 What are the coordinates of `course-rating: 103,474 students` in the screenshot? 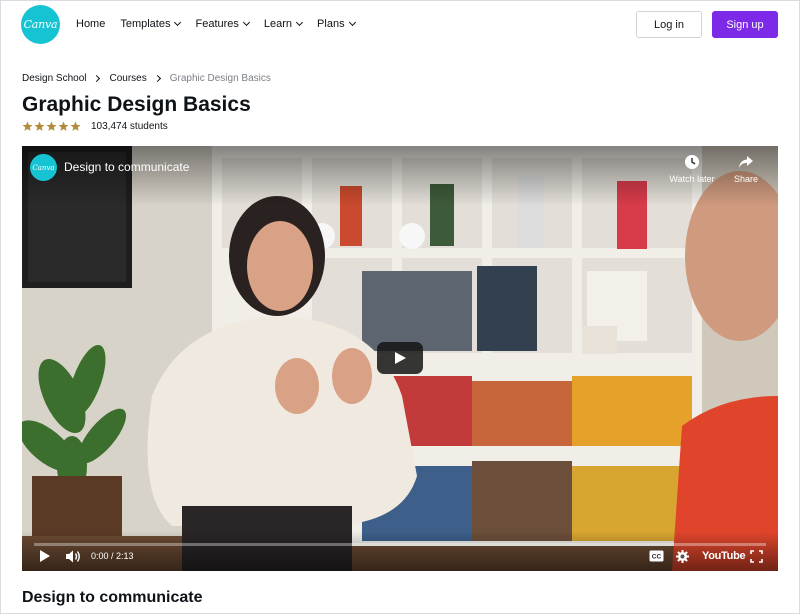 It's located at (95, 126).